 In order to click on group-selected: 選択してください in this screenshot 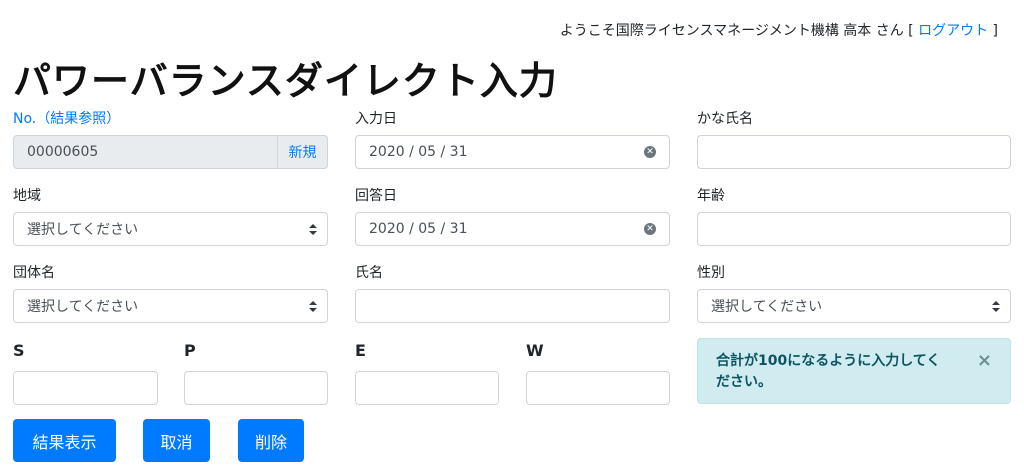, I will do `click(83, 307)`.